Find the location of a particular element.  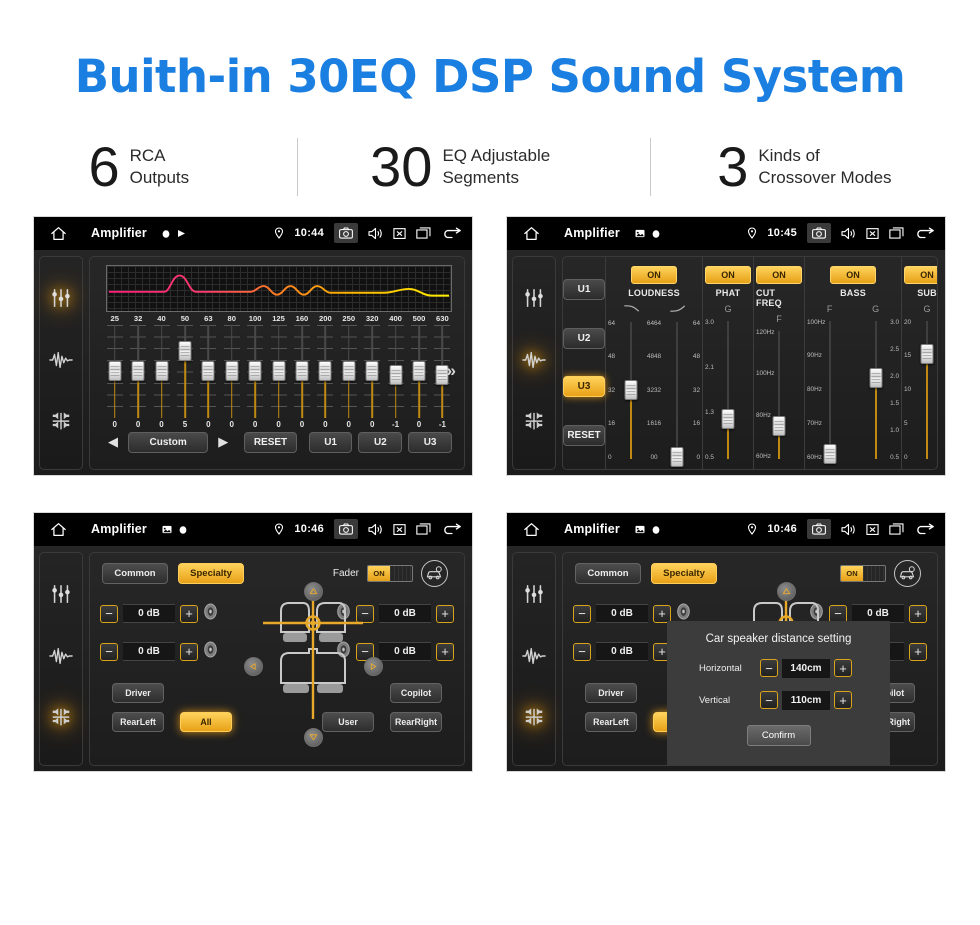

vertical-minus-button: − is located at coordinates (769, 700).